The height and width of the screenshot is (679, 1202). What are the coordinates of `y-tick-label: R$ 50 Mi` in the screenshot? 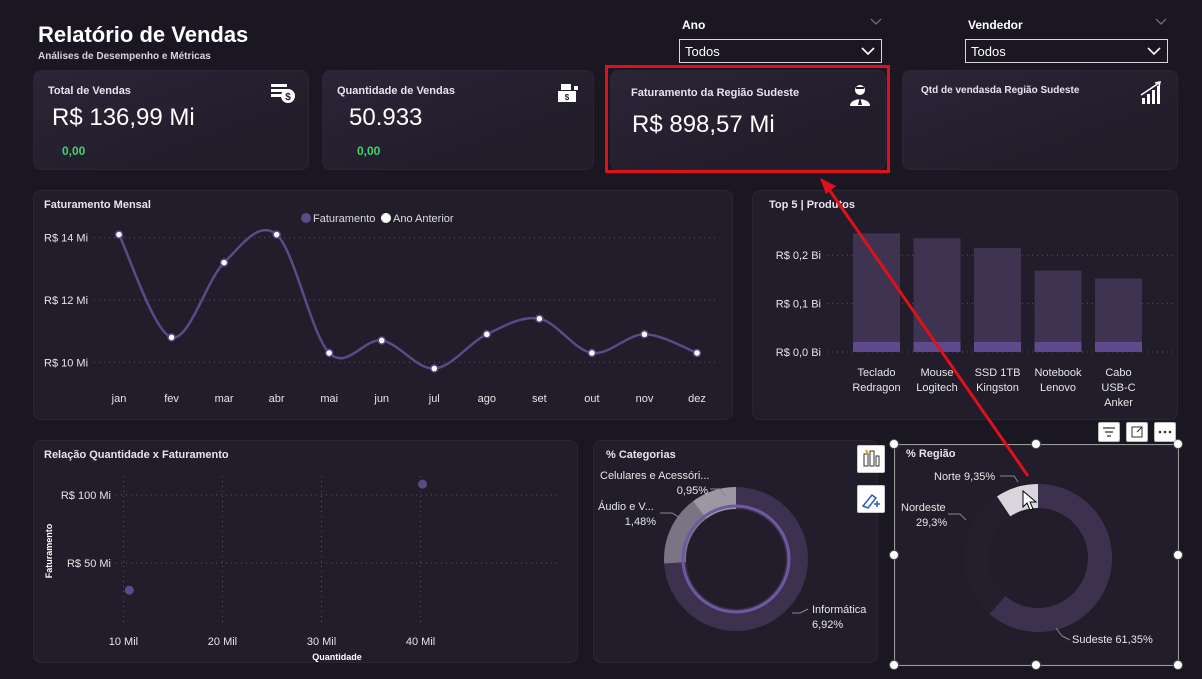 It's located at (89, 564).